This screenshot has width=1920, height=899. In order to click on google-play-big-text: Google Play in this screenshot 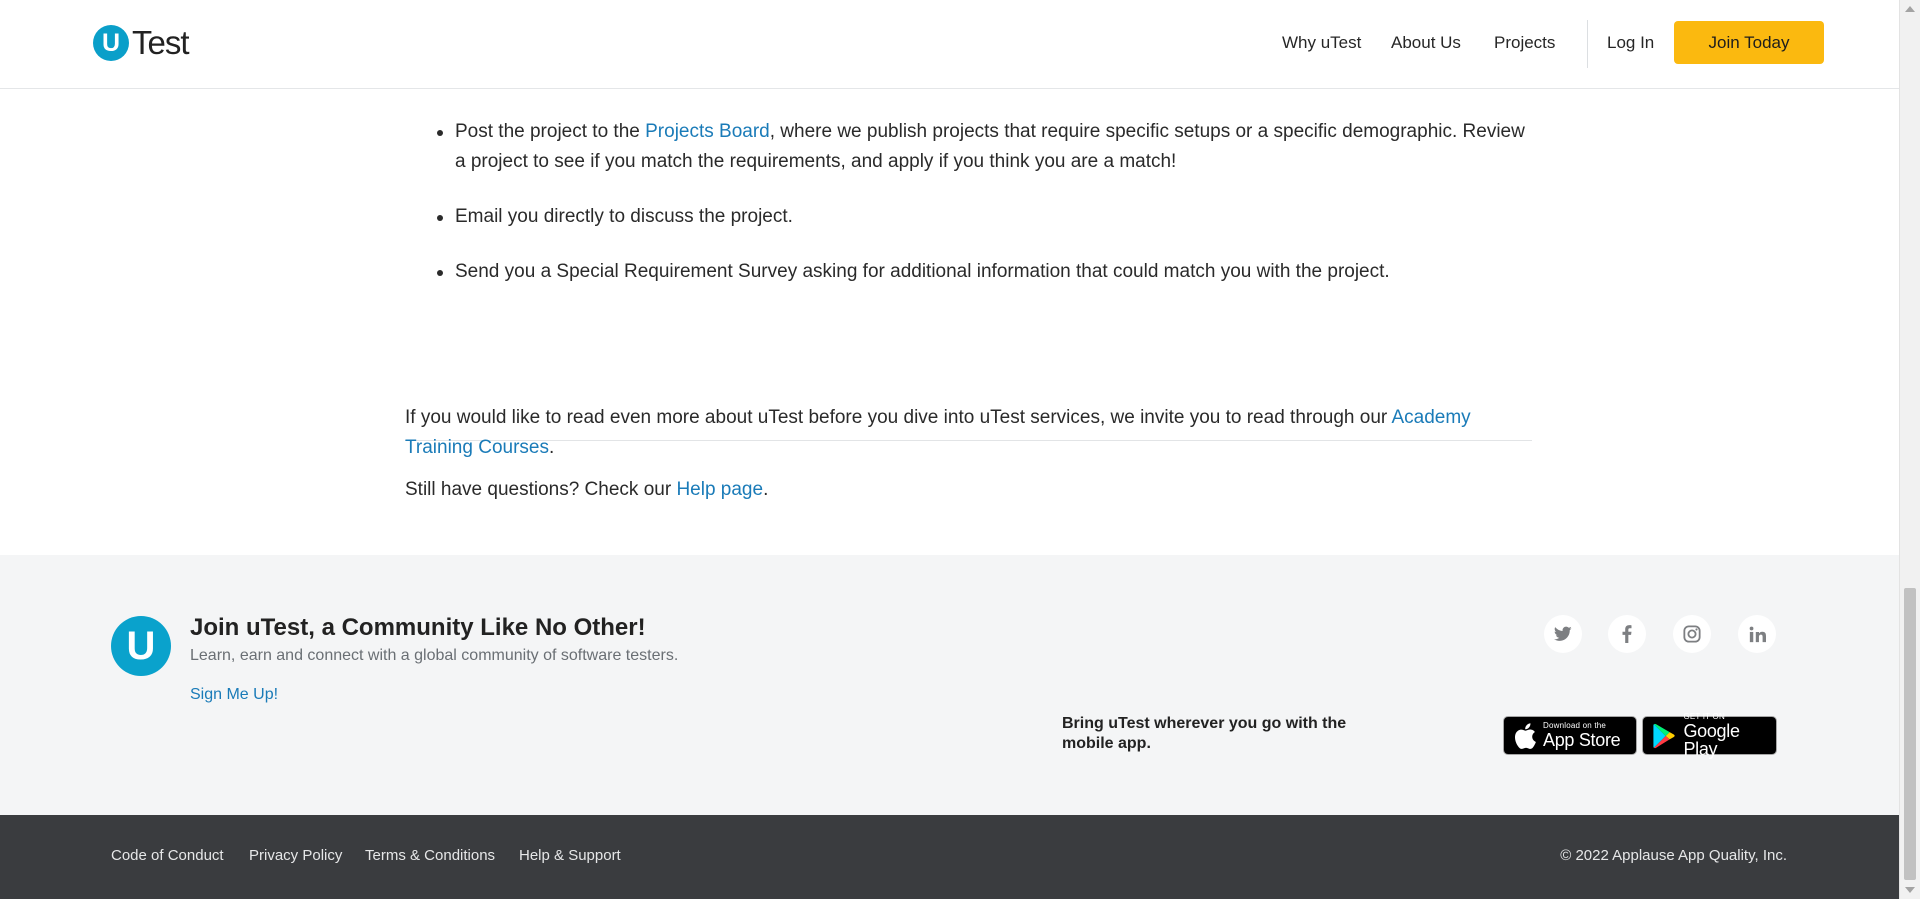, I will do `click(1711, 740)`.